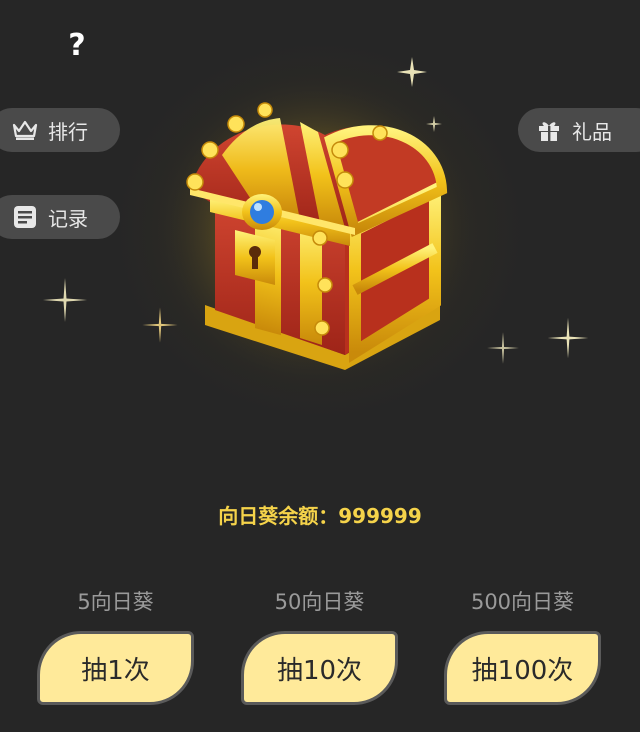 Image resolution: width=640 pixels, height=732 pixels. What do you see at coordinates (25, 217) in the screenshot?
I see `list-icon` at bounding box center [25, 217].